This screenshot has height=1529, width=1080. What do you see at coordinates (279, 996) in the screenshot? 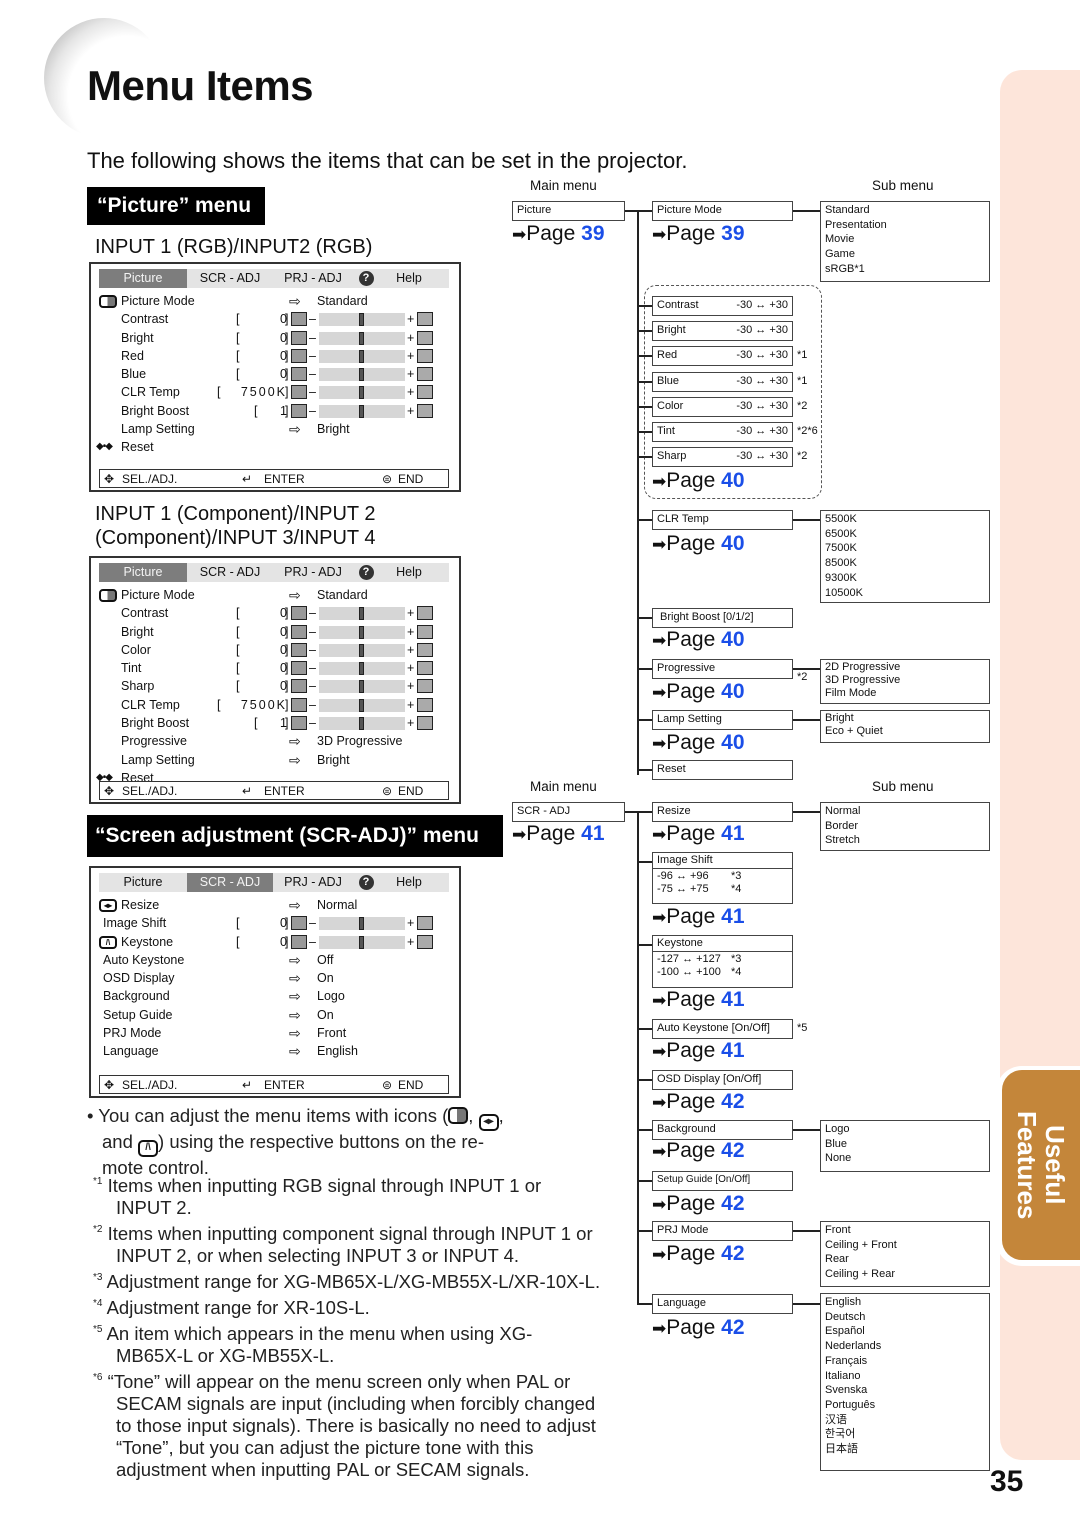
I see `osd-row-background: Background ⇨ Logo` at bounding box center [279, 996].